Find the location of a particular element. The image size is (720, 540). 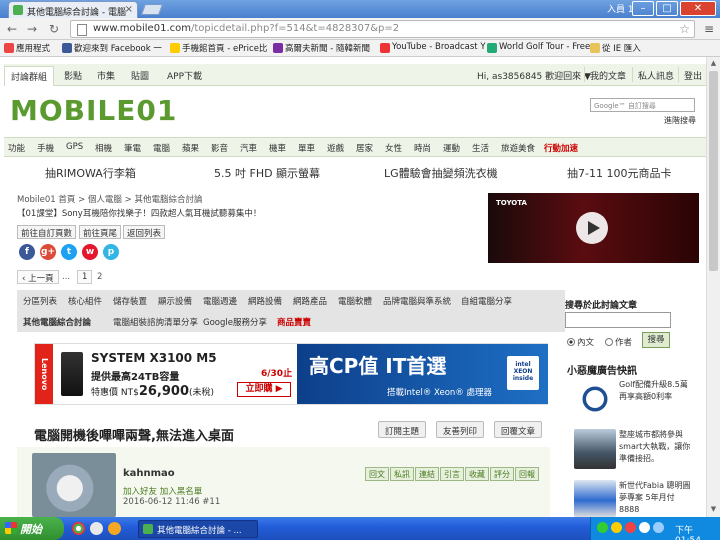

goto-bottom-button: 前往頁尾 is located at coordinates (100, 232).